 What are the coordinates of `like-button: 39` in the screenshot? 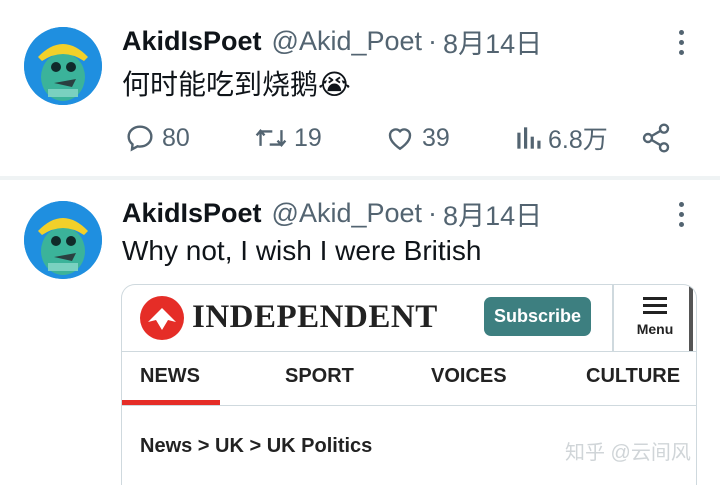 It's located at (417, 138).